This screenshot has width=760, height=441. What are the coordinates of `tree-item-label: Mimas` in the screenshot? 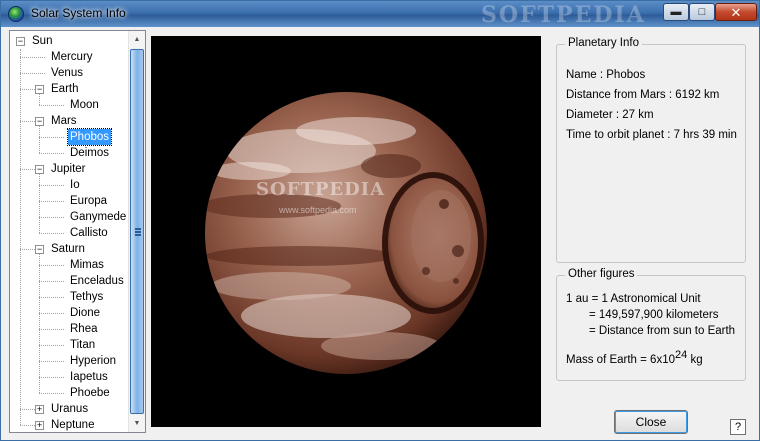 It's located at (87, 265).